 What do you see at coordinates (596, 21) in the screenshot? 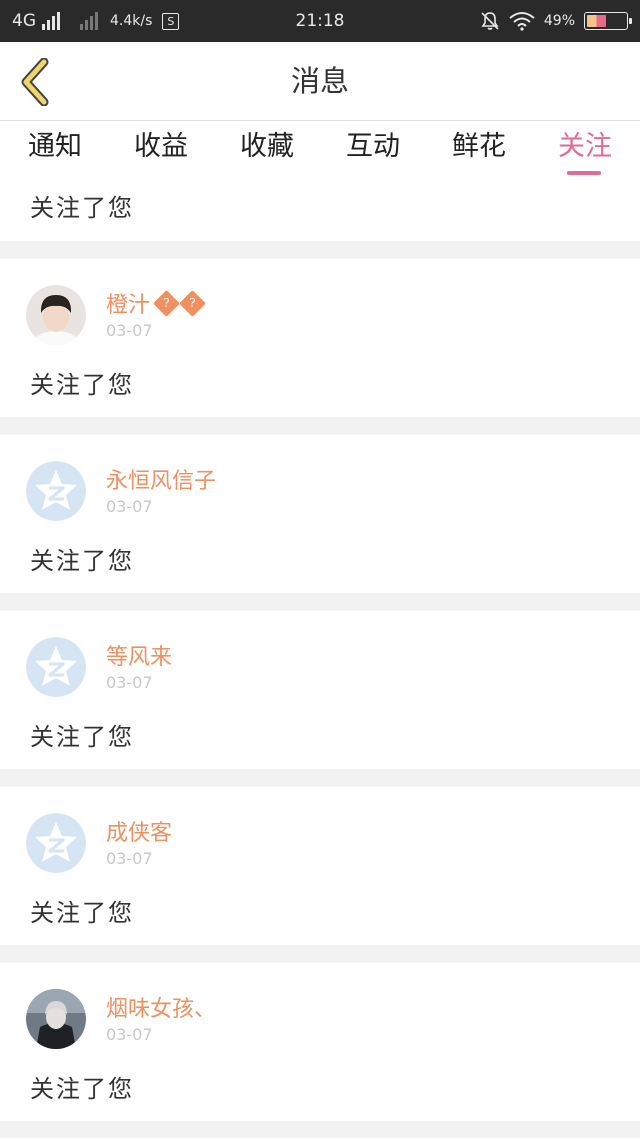
I see `battery-level` at bounding box center [596, 21].